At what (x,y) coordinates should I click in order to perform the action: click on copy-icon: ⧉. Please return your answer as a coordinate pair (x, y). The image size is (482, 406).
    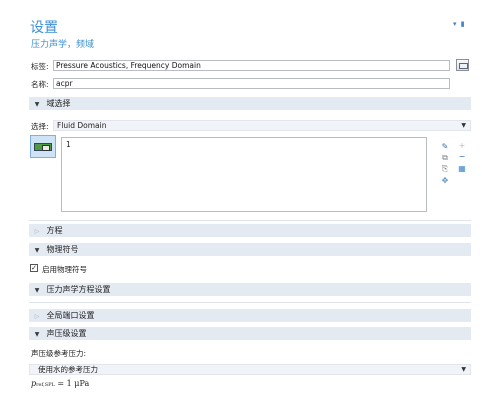
    Looking at the image, I should click on (445, 157).